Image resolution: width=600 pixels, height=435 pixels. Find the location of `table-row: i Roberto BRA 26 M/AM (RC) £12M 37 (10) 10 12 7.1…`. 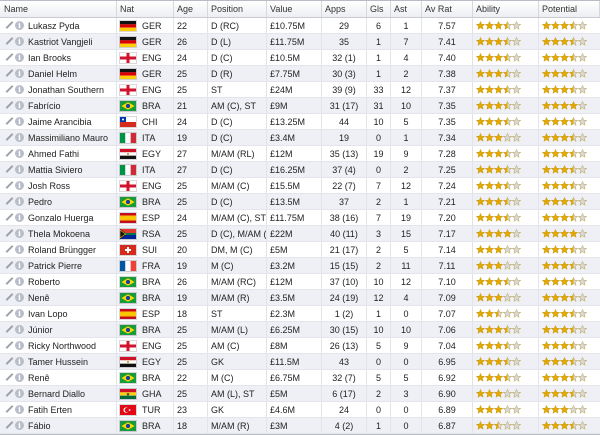

table-row: i Roberto BRA 26 M/AM (RC) £12M 37 (10) 10 12 7.1… is located at coordinates (300, 282).